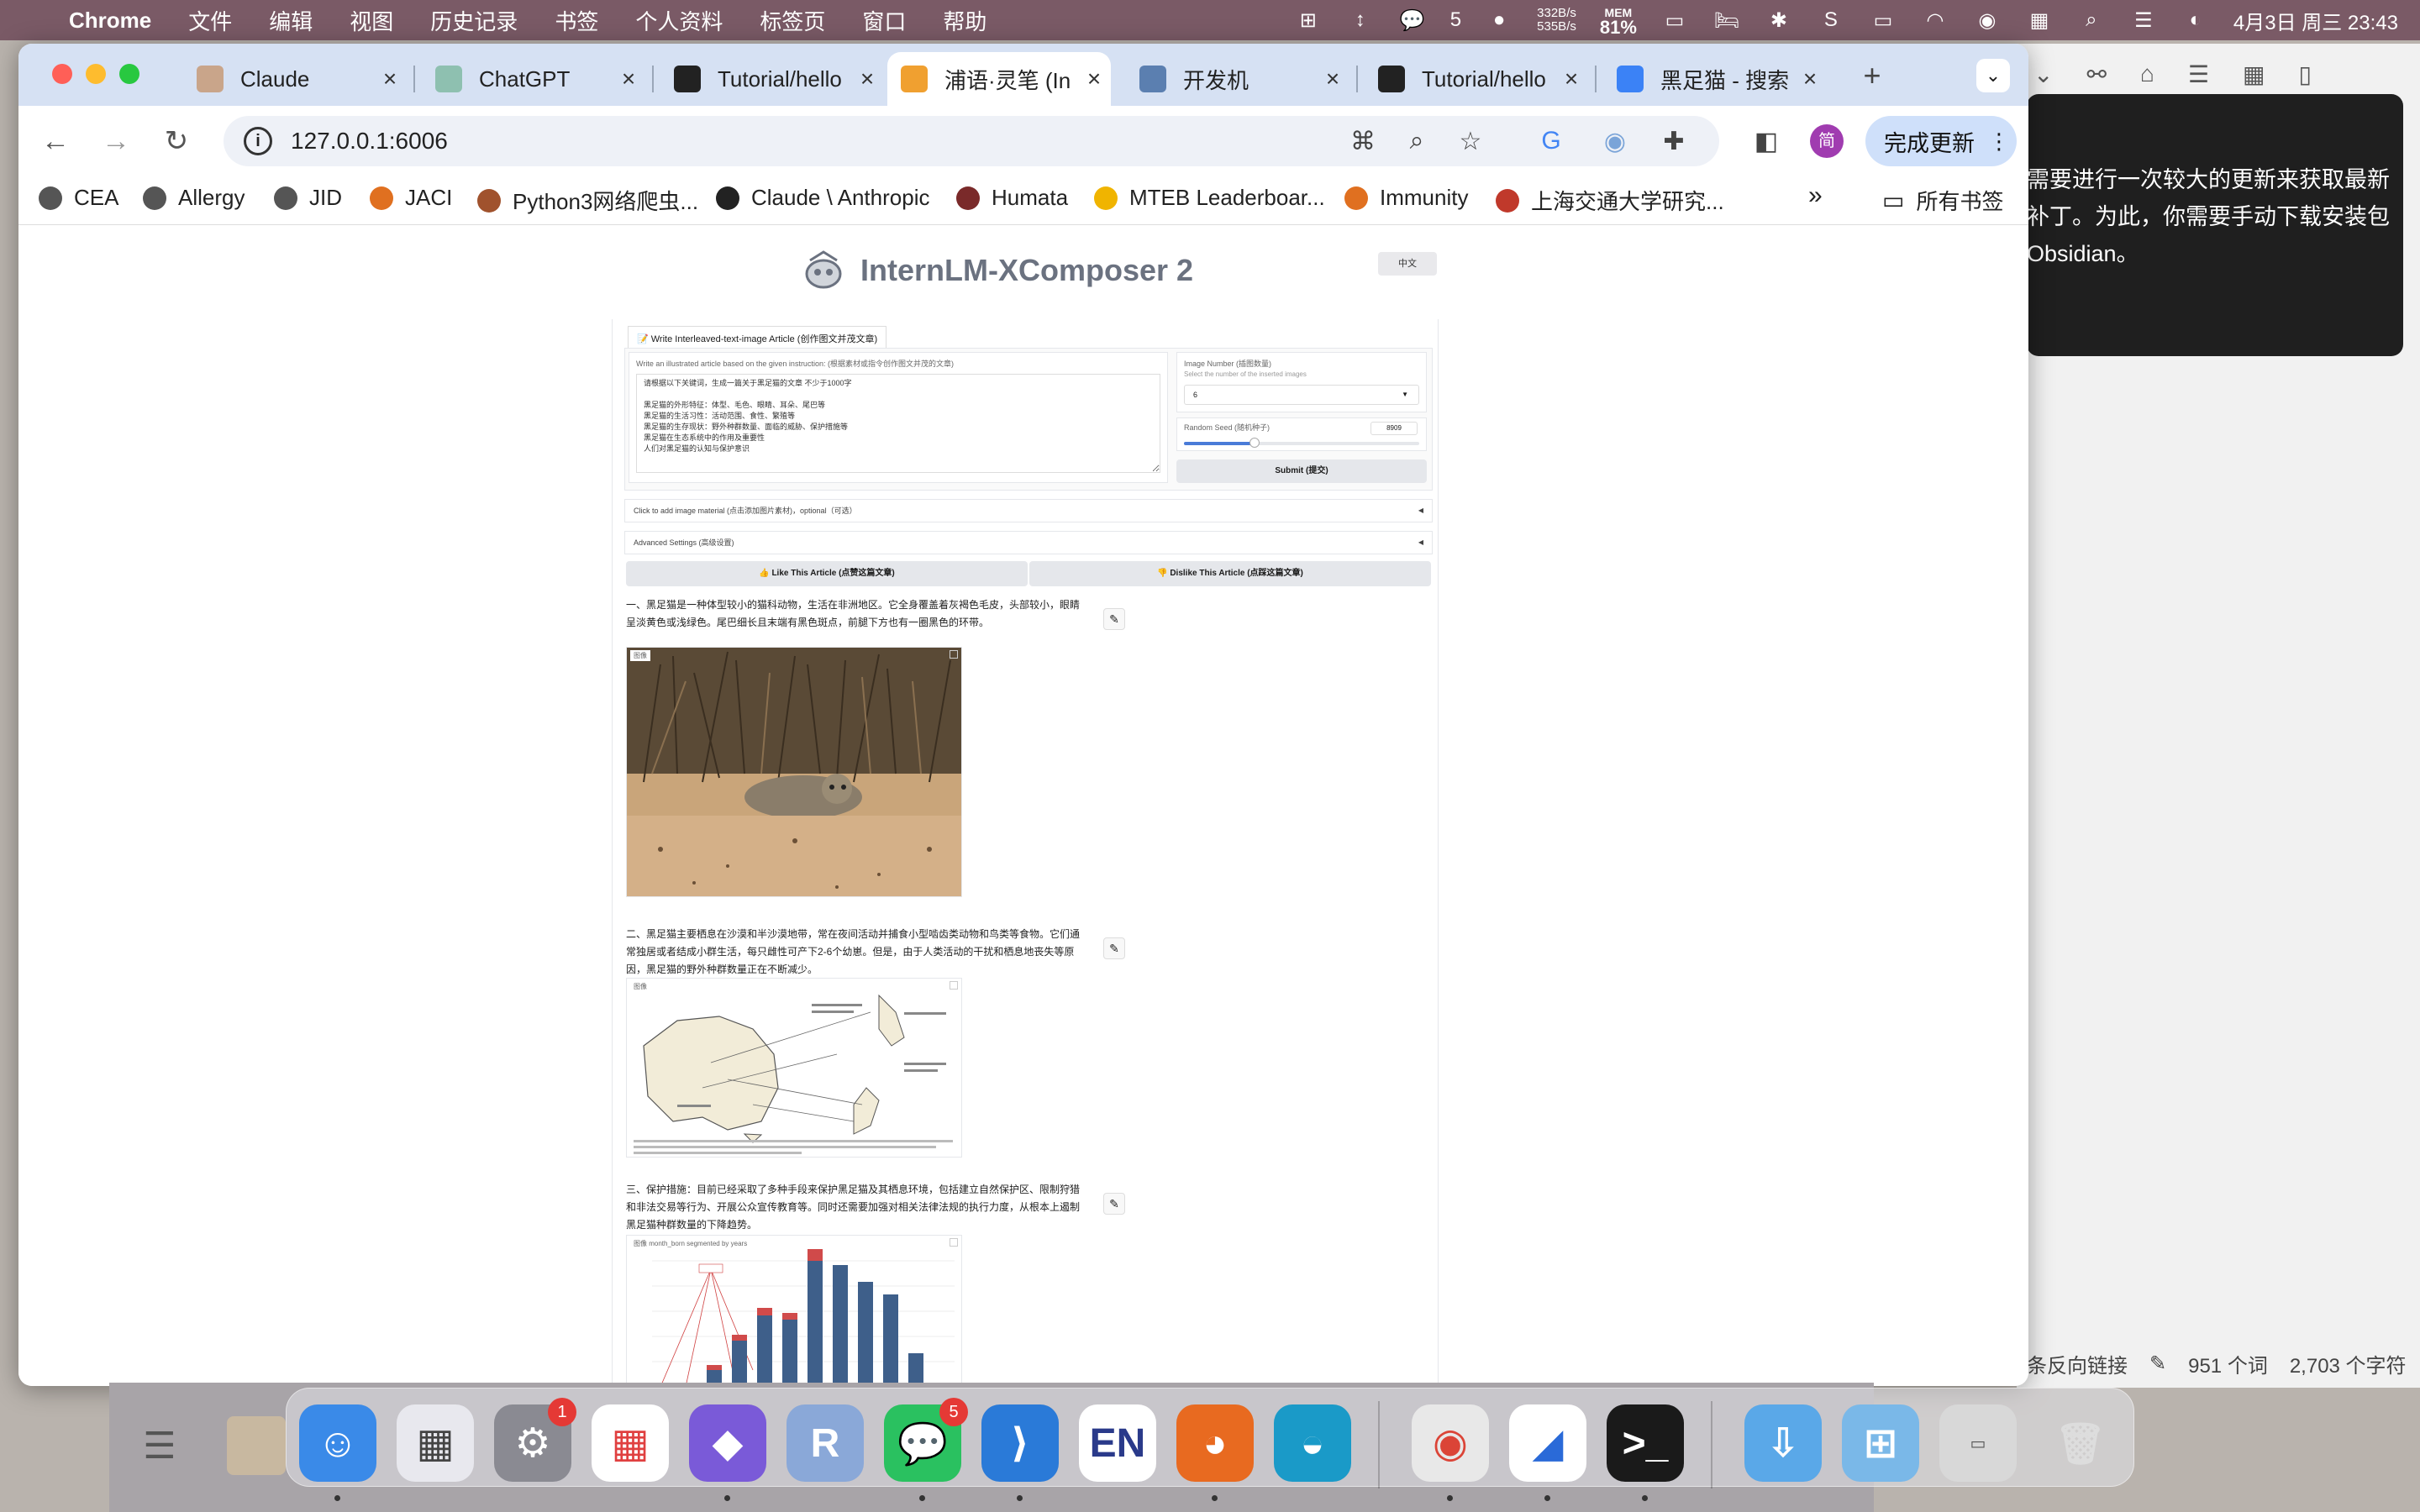 This screenshot has width=2420, height=1512. Describe the element at coordinates (2091, 20) in the screenshot. I see `spotlight-search-icon: ⌕` at that location.